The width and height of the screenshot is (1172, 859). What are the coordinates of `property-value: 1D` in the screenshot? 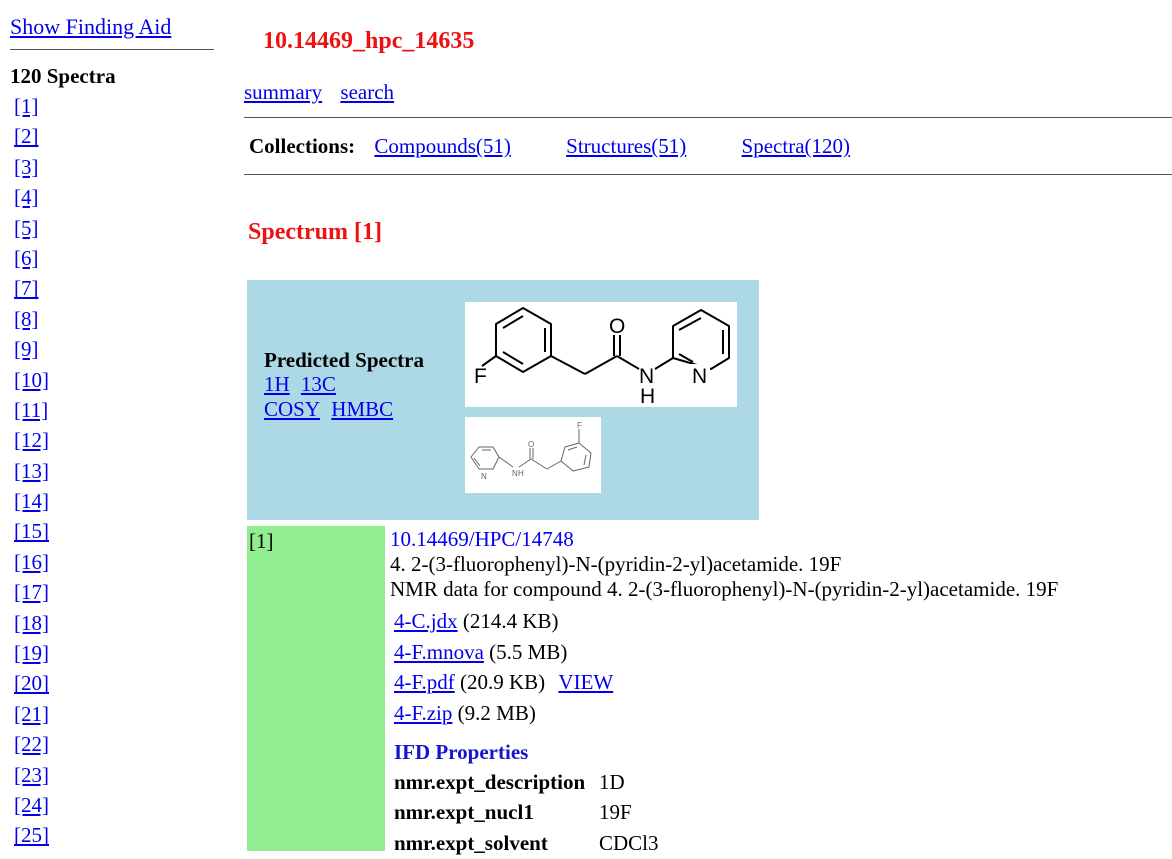 It's located at (612, 781).